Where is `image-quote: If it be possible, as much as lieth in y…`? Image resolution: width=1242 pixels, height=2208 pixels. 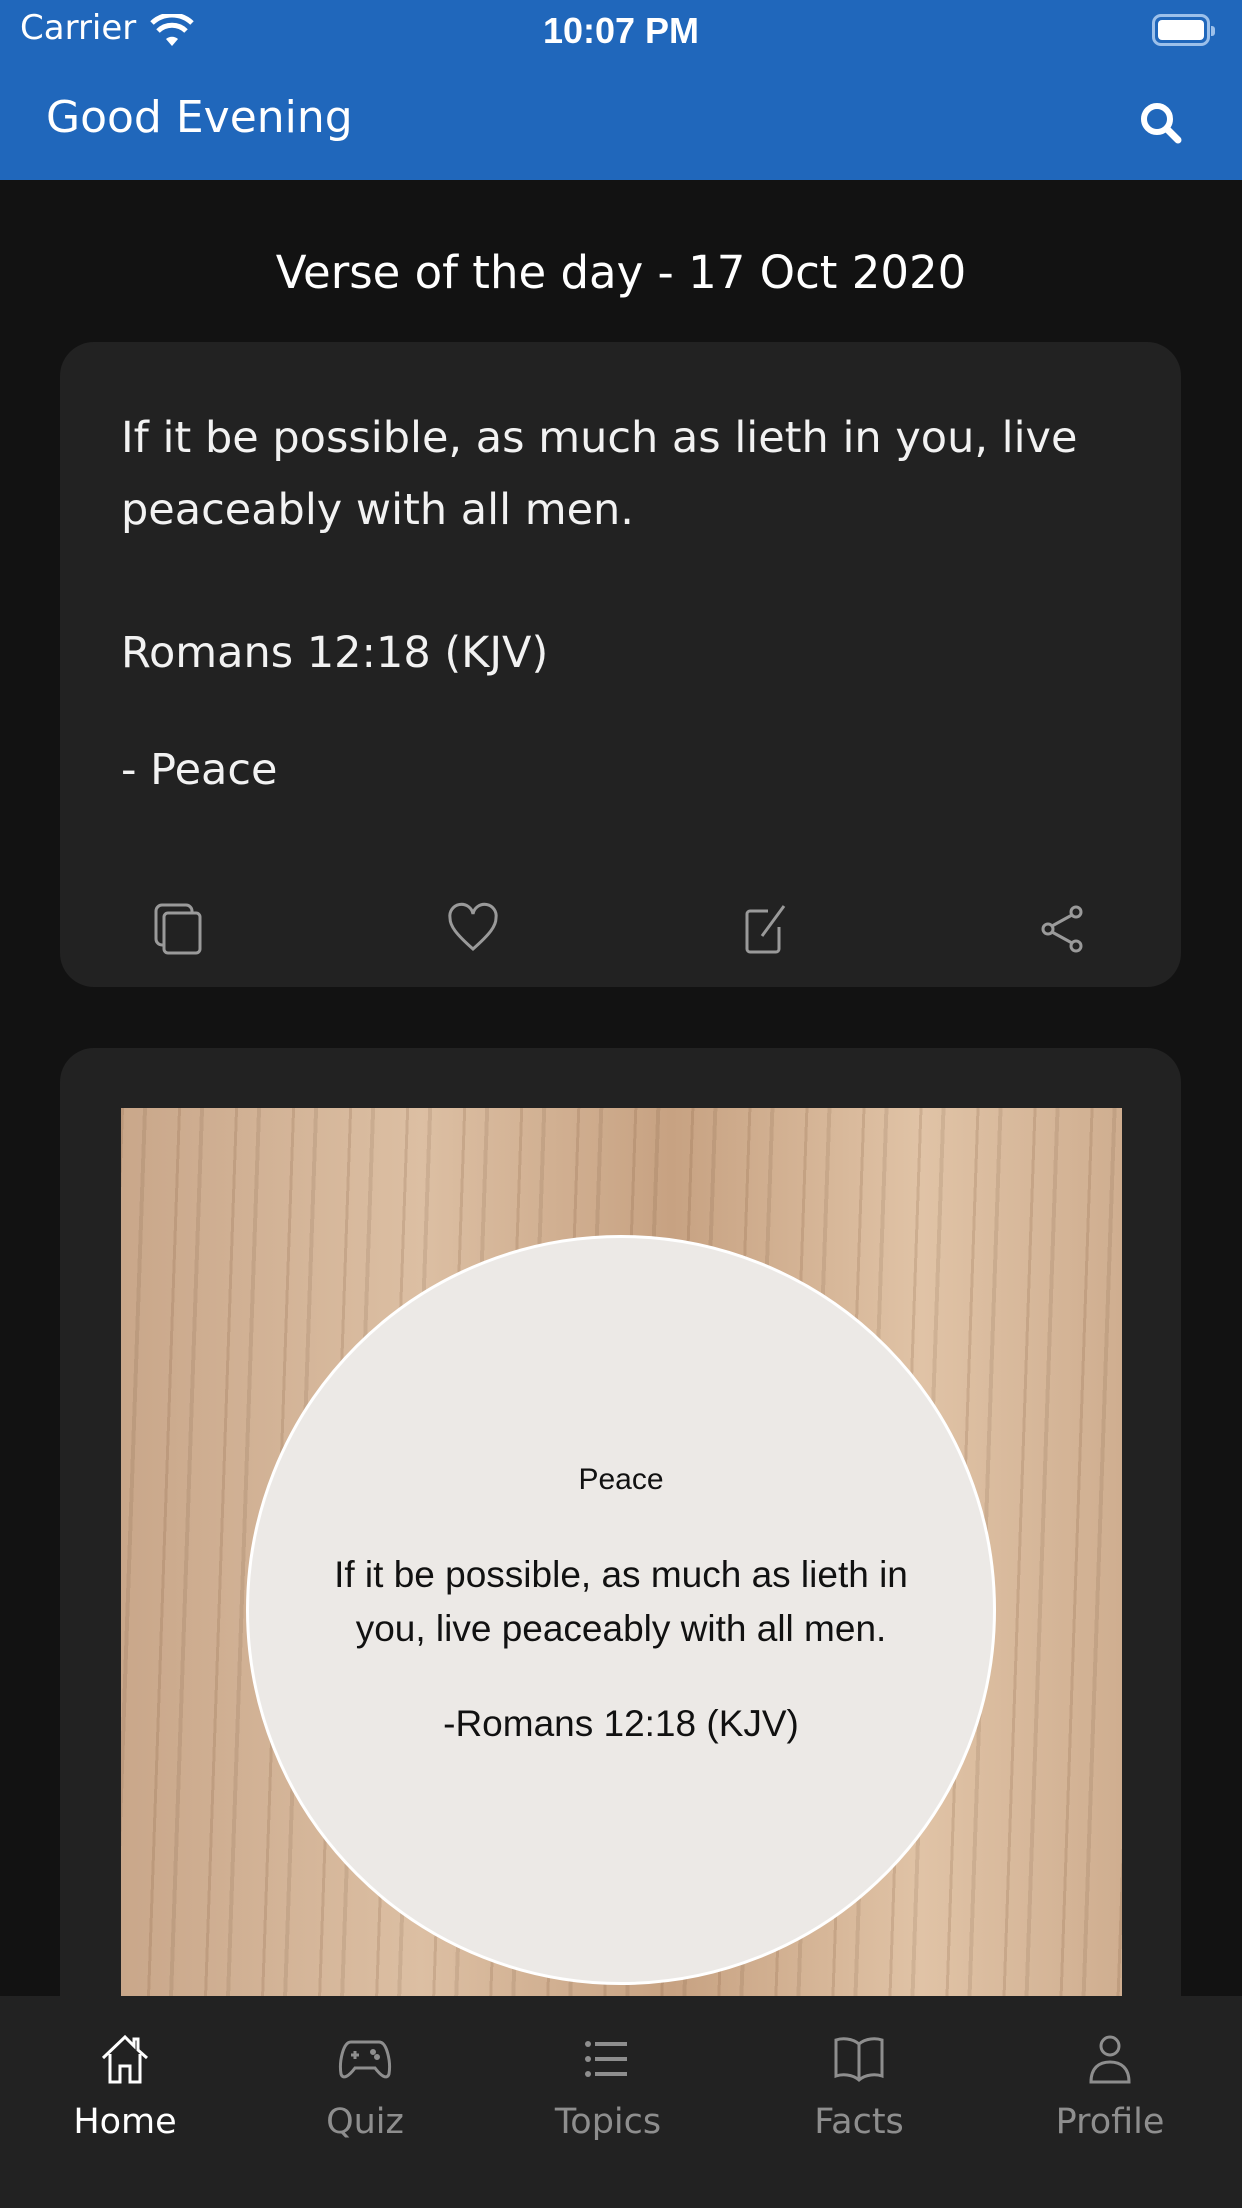
image-quote: If it be possible, as much as lieth in y… is located at coordinates (621, 1601).